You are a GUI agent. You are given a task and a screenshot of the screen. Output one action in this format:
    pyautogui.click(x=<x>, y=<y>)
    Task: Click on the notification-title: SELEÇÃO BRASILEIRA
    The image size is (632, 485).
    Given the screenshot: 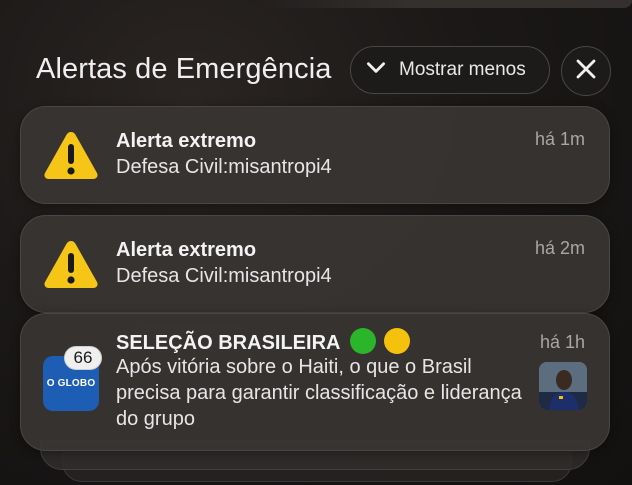 What is the action you would take?
    pyautogui.click(x=263, y=341)
    